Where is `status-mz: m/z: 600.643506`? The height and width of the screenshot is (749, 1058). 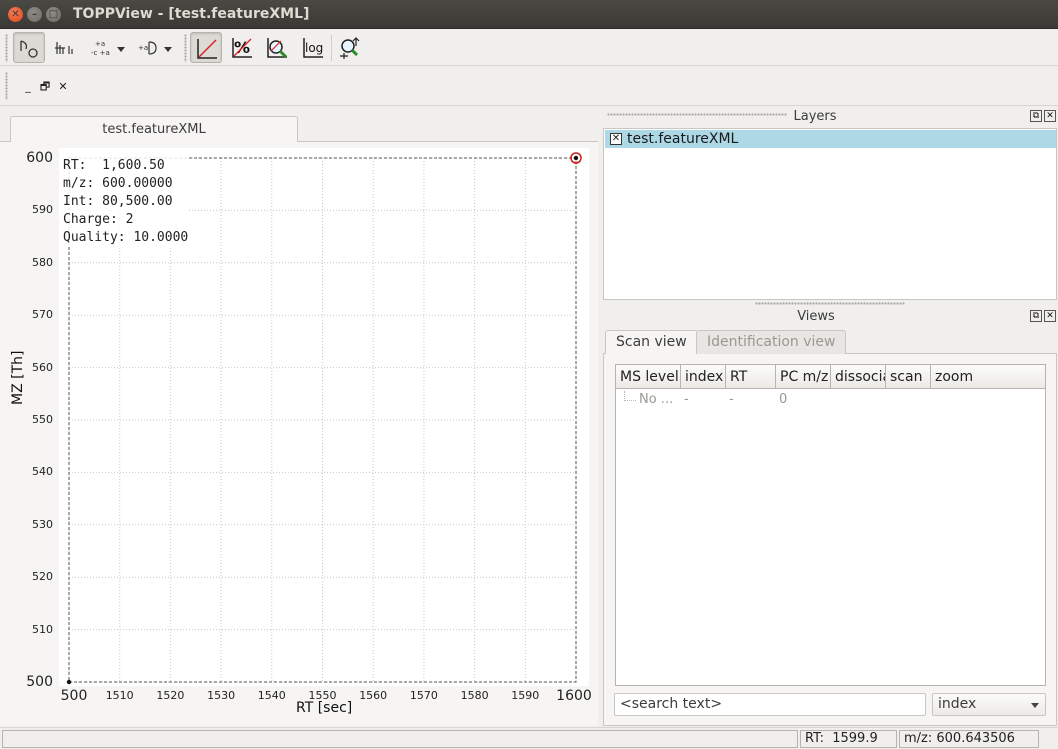 status-mz: m/z: 600.643506 is located at coordinates (969, 739).